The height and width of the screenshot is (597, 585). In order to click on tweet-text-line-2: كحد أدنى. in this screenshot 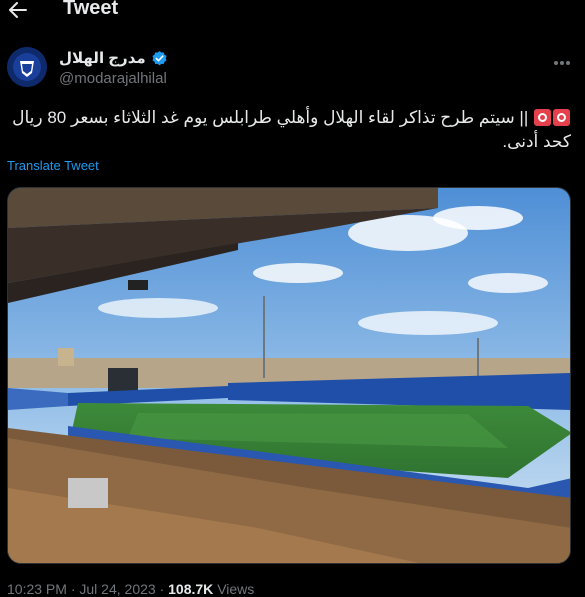, I will do `click(536, 141)`.